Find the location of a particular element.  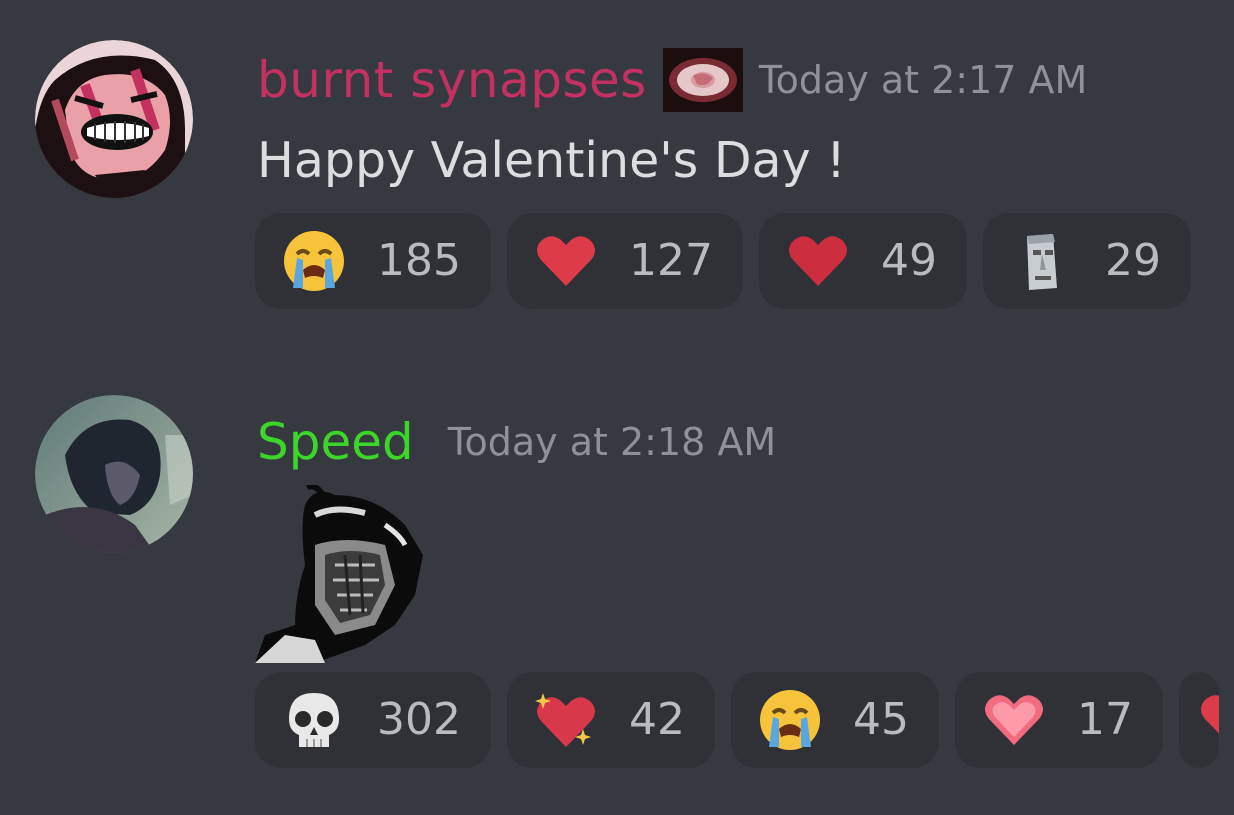

reaction-loudly-crying: 185 is located at coordinates (373, 261).